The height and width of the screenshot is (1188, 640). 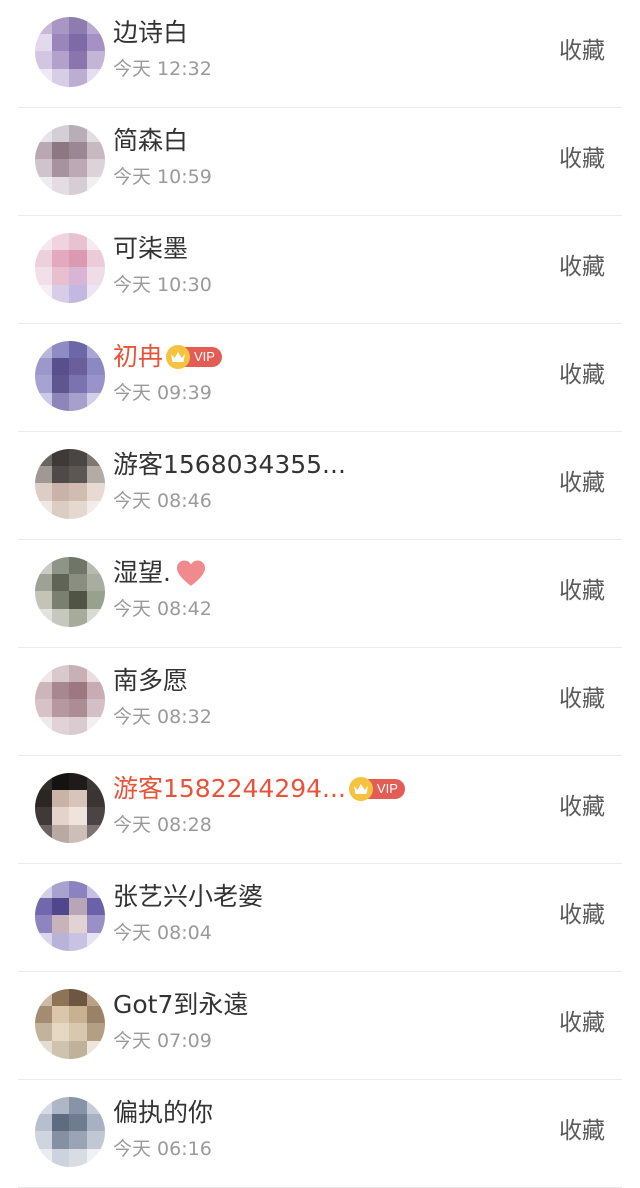 What do you see at coordinates (320, 1026) in the screenshot?
I see `list-item: Got7到永遠 今天 07:09 收藏` at bounding box center [320, 1026].